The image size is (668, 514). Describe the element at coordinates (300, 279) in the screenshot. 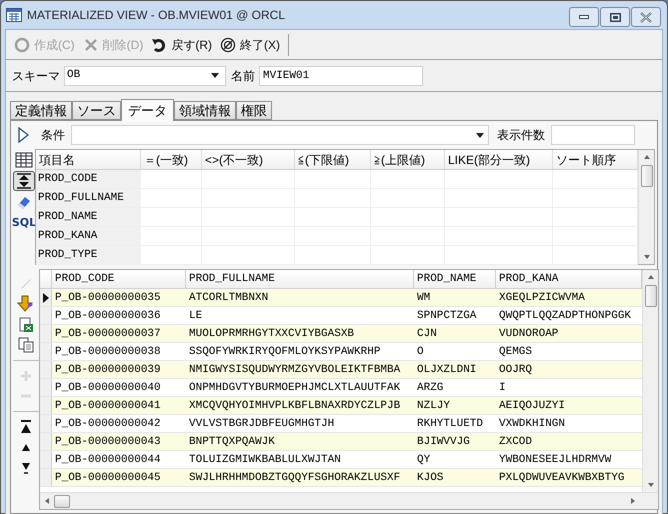

I see `column-header: PROD_FULLNAME` at that location.